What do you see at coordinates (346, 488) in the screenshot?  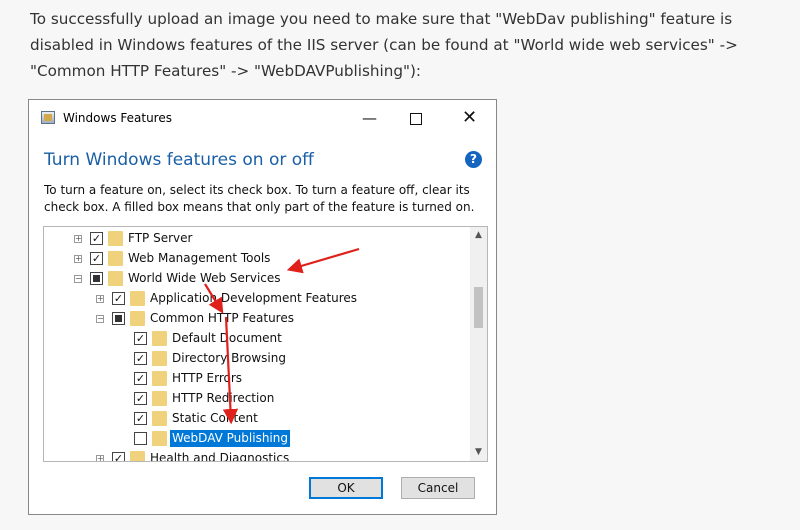 I see `ok-button: OK` at bounding box center [346, 488].